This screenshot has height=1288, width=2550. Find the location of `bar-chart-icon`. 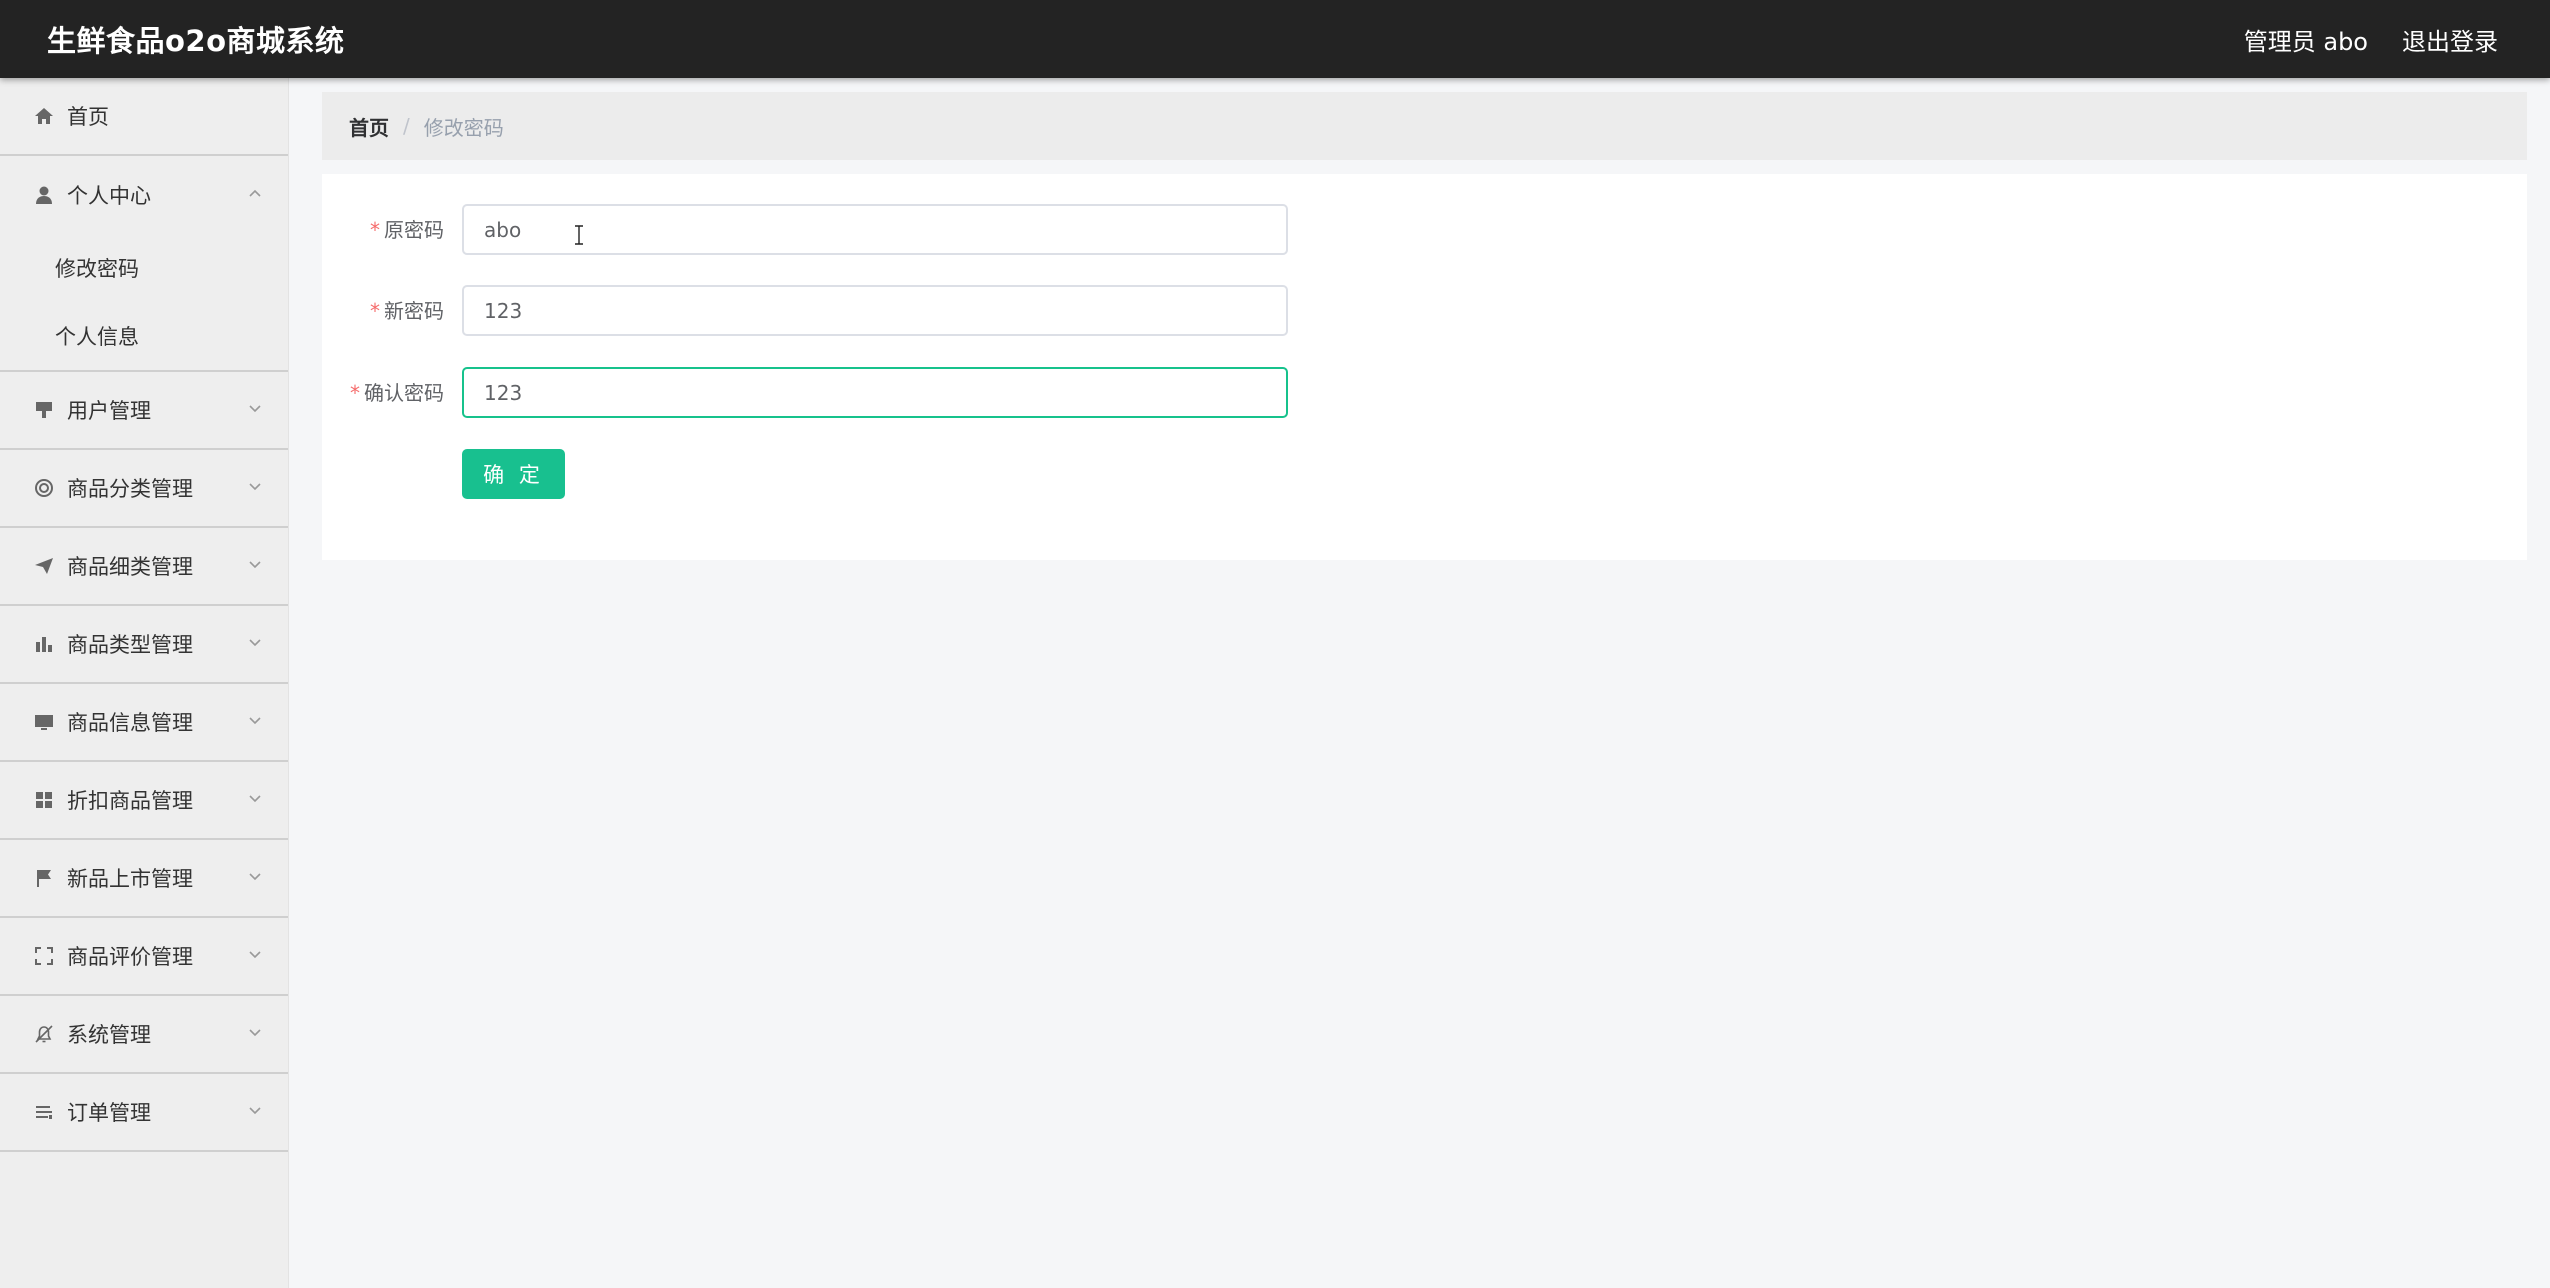

bar-chart-icon is located at coordinates (44, 644).